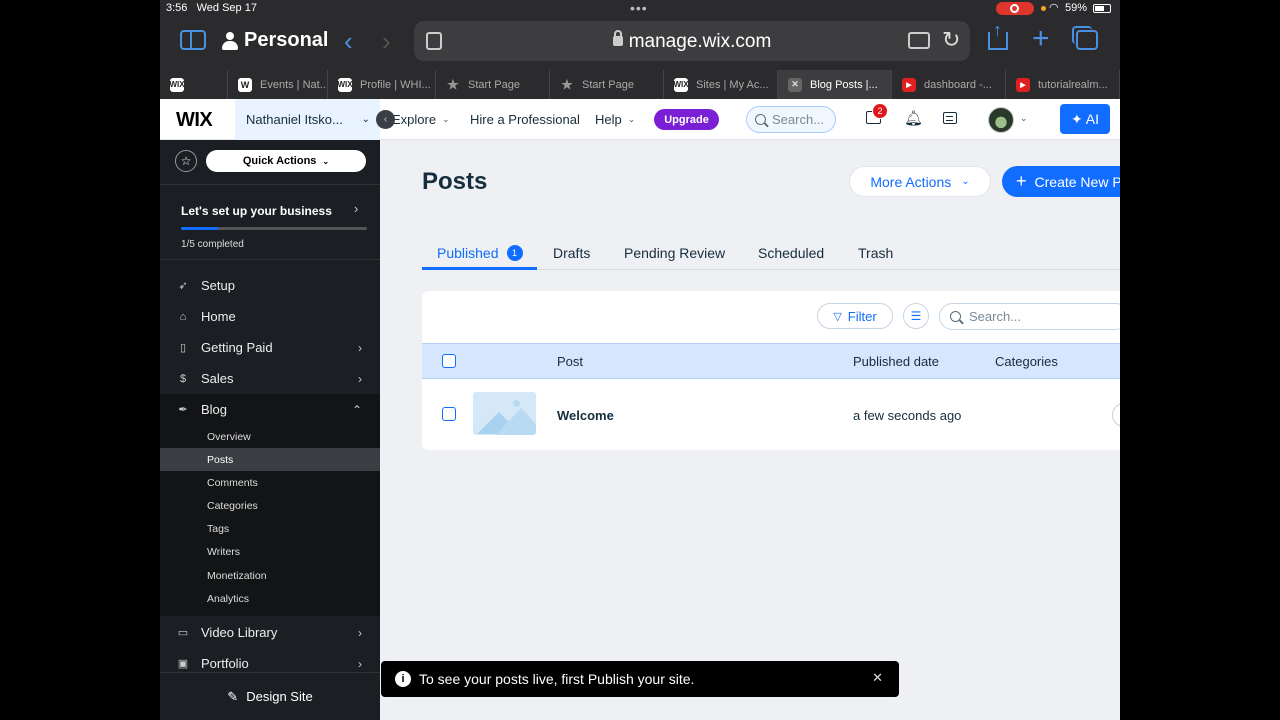  What do you see at coordinates (681, 84) in the screenshot?
I see `wix-favicon: WIX` at bounding box center [681, 84].